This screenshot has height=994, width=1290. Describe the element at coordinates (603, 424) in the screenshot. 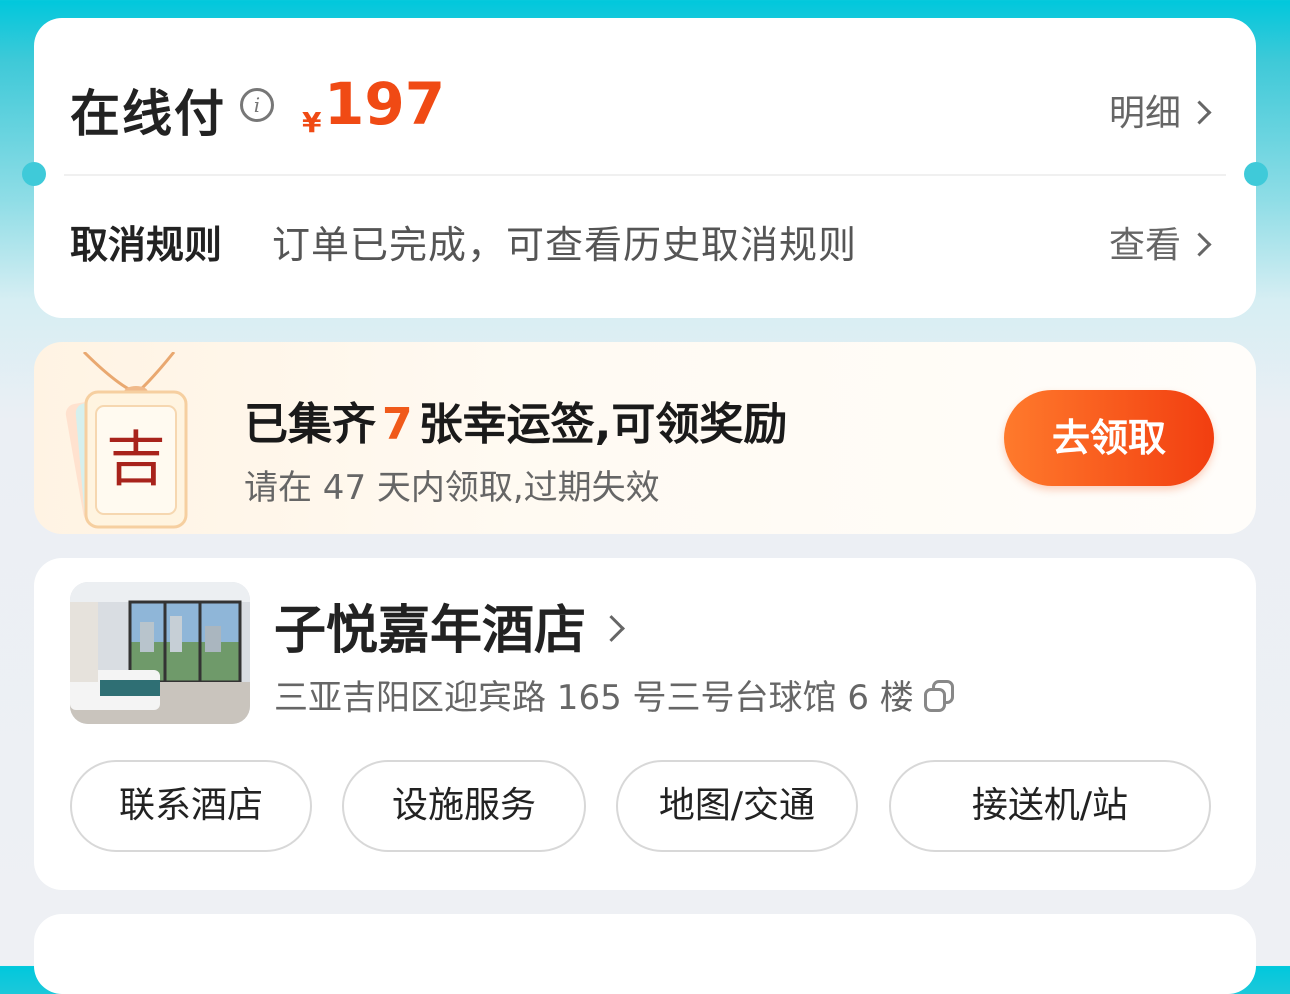

I see `lucky-title-suffix: 张幸运签,可领奖励` at that location.